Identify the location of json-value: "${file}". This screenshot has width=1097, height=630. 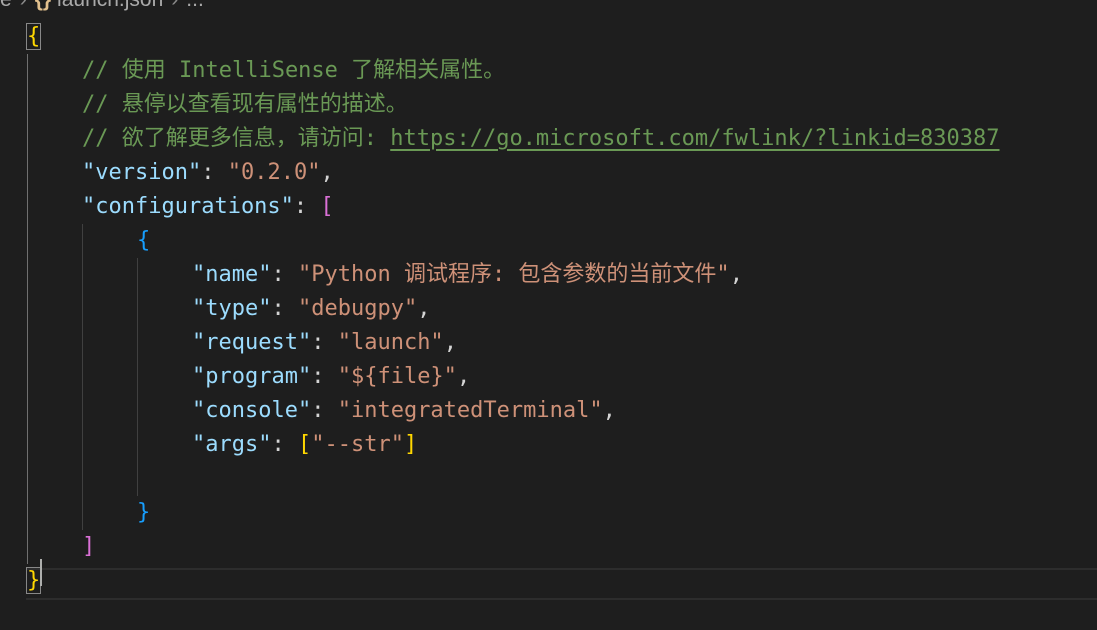
(397, 376).